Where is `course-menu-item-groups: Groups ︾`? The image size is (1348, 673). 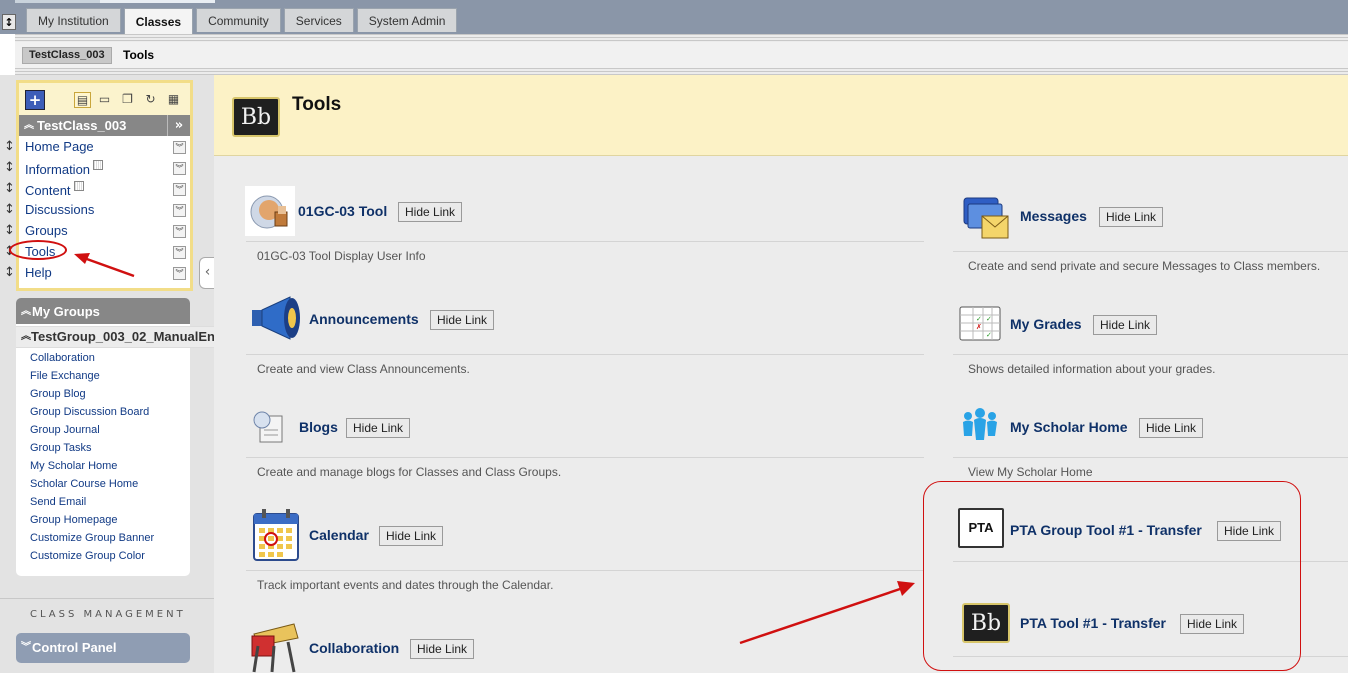 course-menu-item-groups: Groups ︾ is located at coordinates (104, 231).